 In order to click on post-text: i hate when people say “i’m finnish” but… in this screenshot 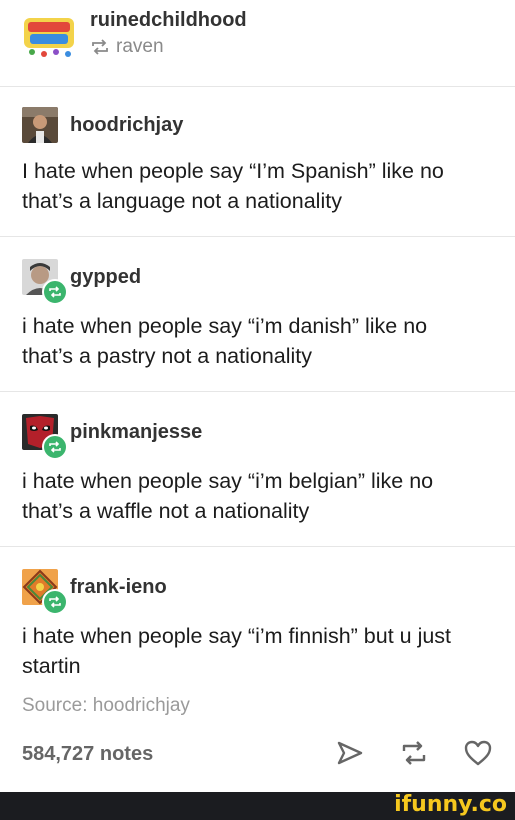, I will do `click(257, 651)`.